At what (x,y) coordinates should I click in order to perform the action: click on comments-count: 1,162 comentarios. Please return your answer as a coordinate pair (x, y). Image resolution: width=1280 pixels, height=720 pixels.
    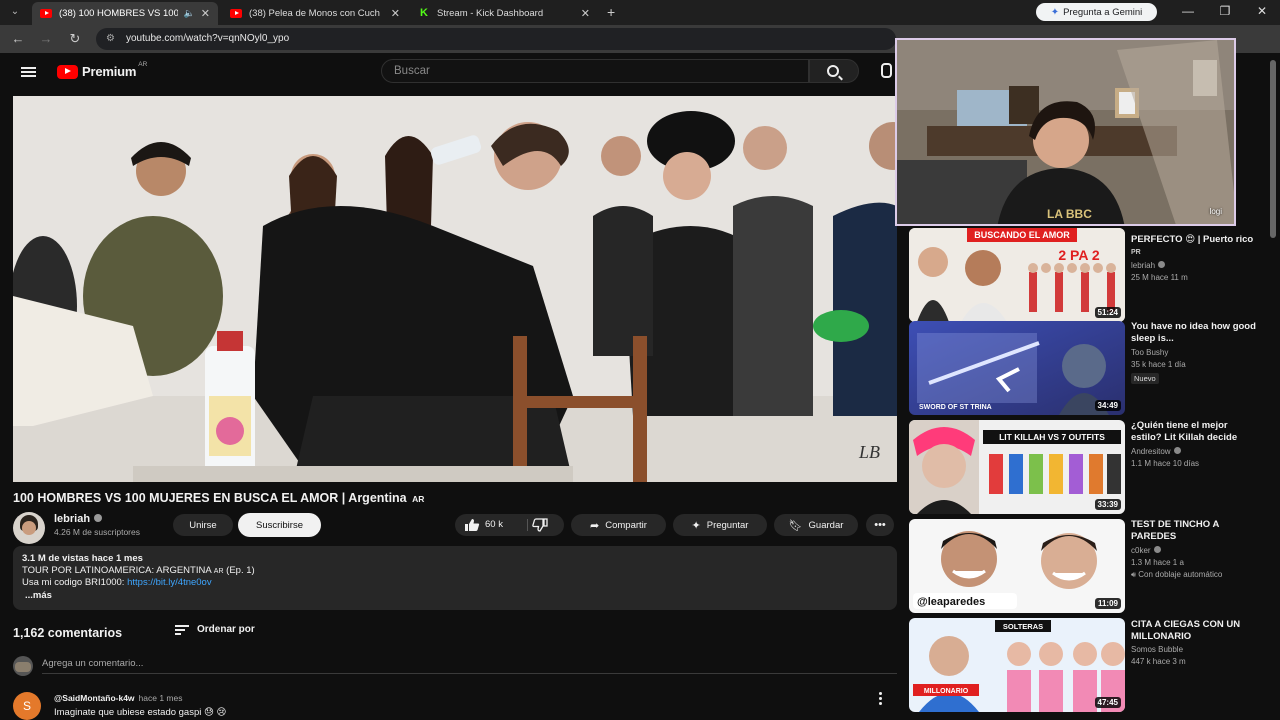
    Looking at the image, I should click on (68, 633).